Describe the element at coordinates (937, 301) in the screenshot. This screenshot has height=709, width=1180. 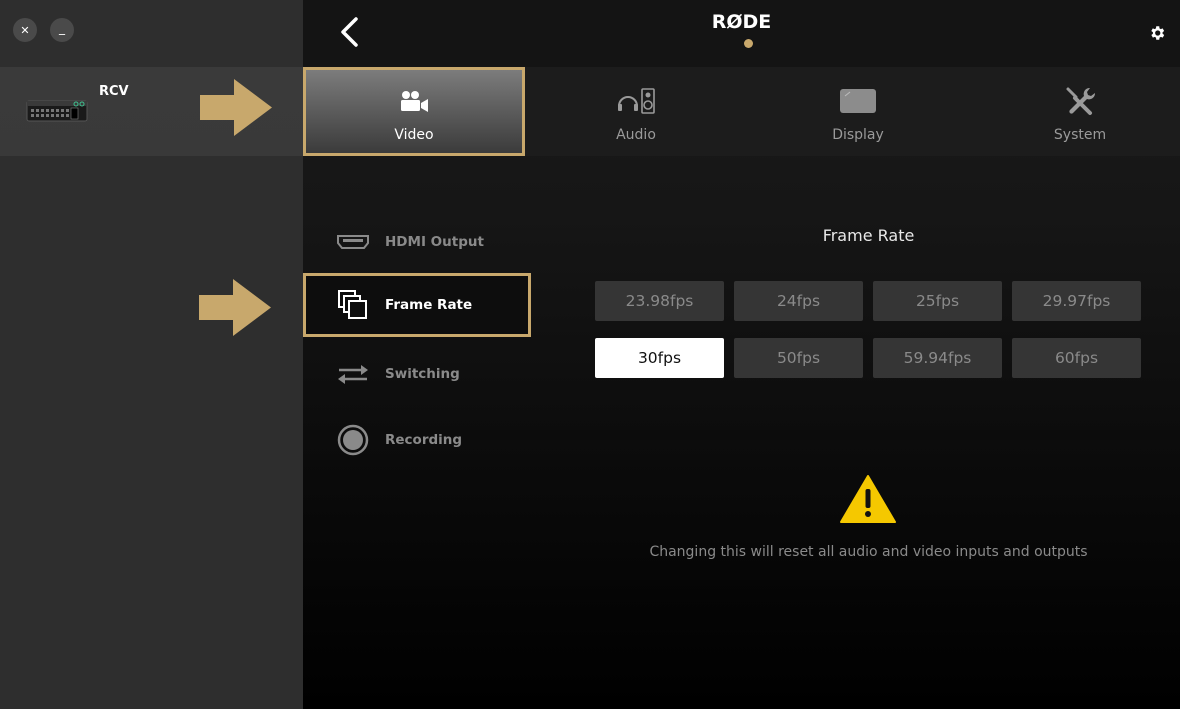
I see `fps-option-button: 25fps` at that location.